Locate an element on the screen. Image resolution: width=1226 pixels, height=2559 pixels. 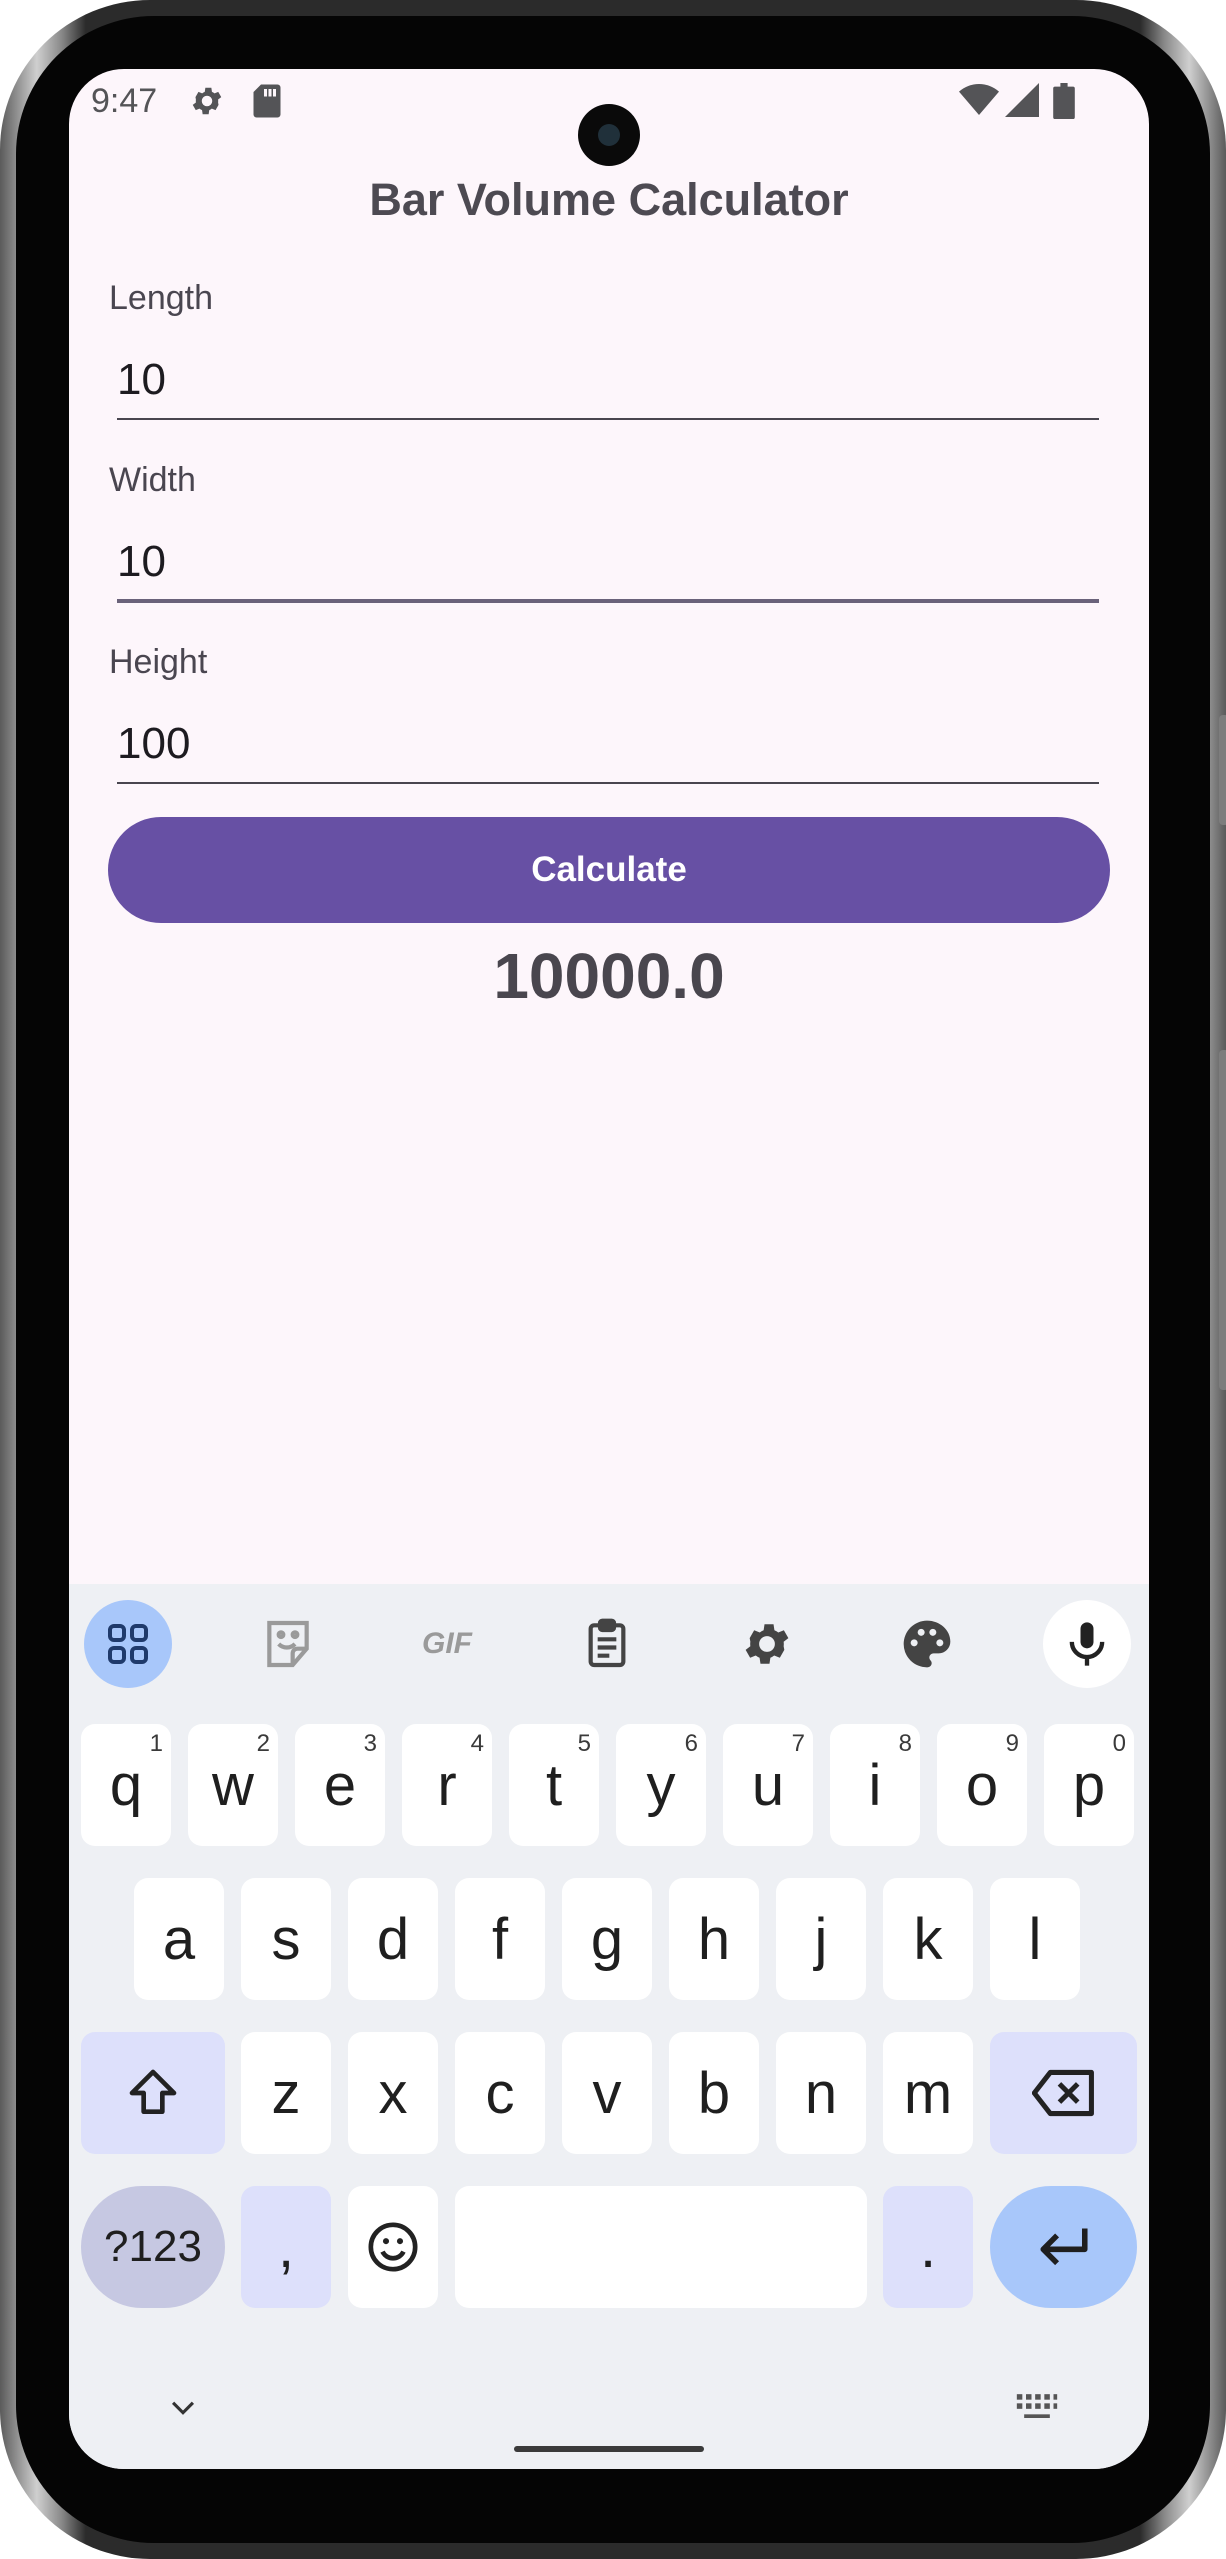
key-label: q is located at coordinates (126, 1785).